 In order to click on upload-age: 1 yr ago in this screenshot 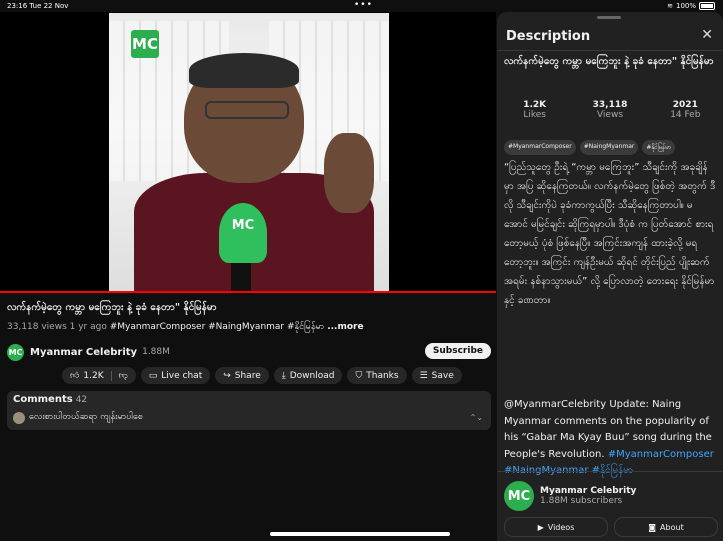, I will do `click(88, 327)`.